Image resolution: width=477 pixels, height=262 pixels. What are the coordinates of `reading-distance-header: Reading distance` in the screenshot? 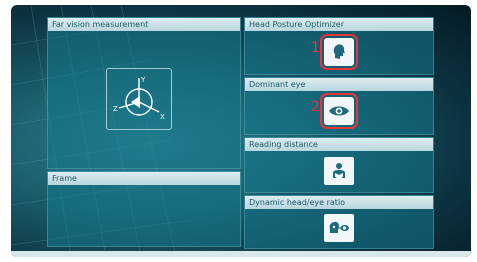 It's located at (339, 144).